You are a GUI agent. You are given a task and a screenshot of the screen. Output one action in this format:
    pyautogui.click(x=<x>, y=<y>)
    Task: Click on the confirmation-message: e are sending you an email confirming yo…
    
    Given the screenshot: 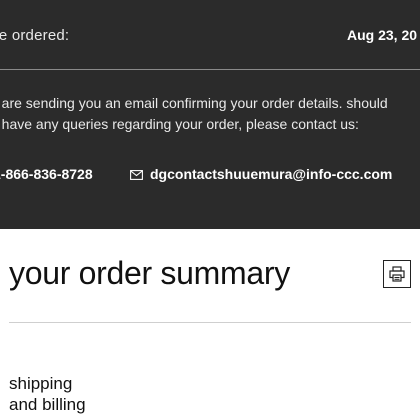 What is the action you would take?
    pyautogui.click(x=210, y=114)
    